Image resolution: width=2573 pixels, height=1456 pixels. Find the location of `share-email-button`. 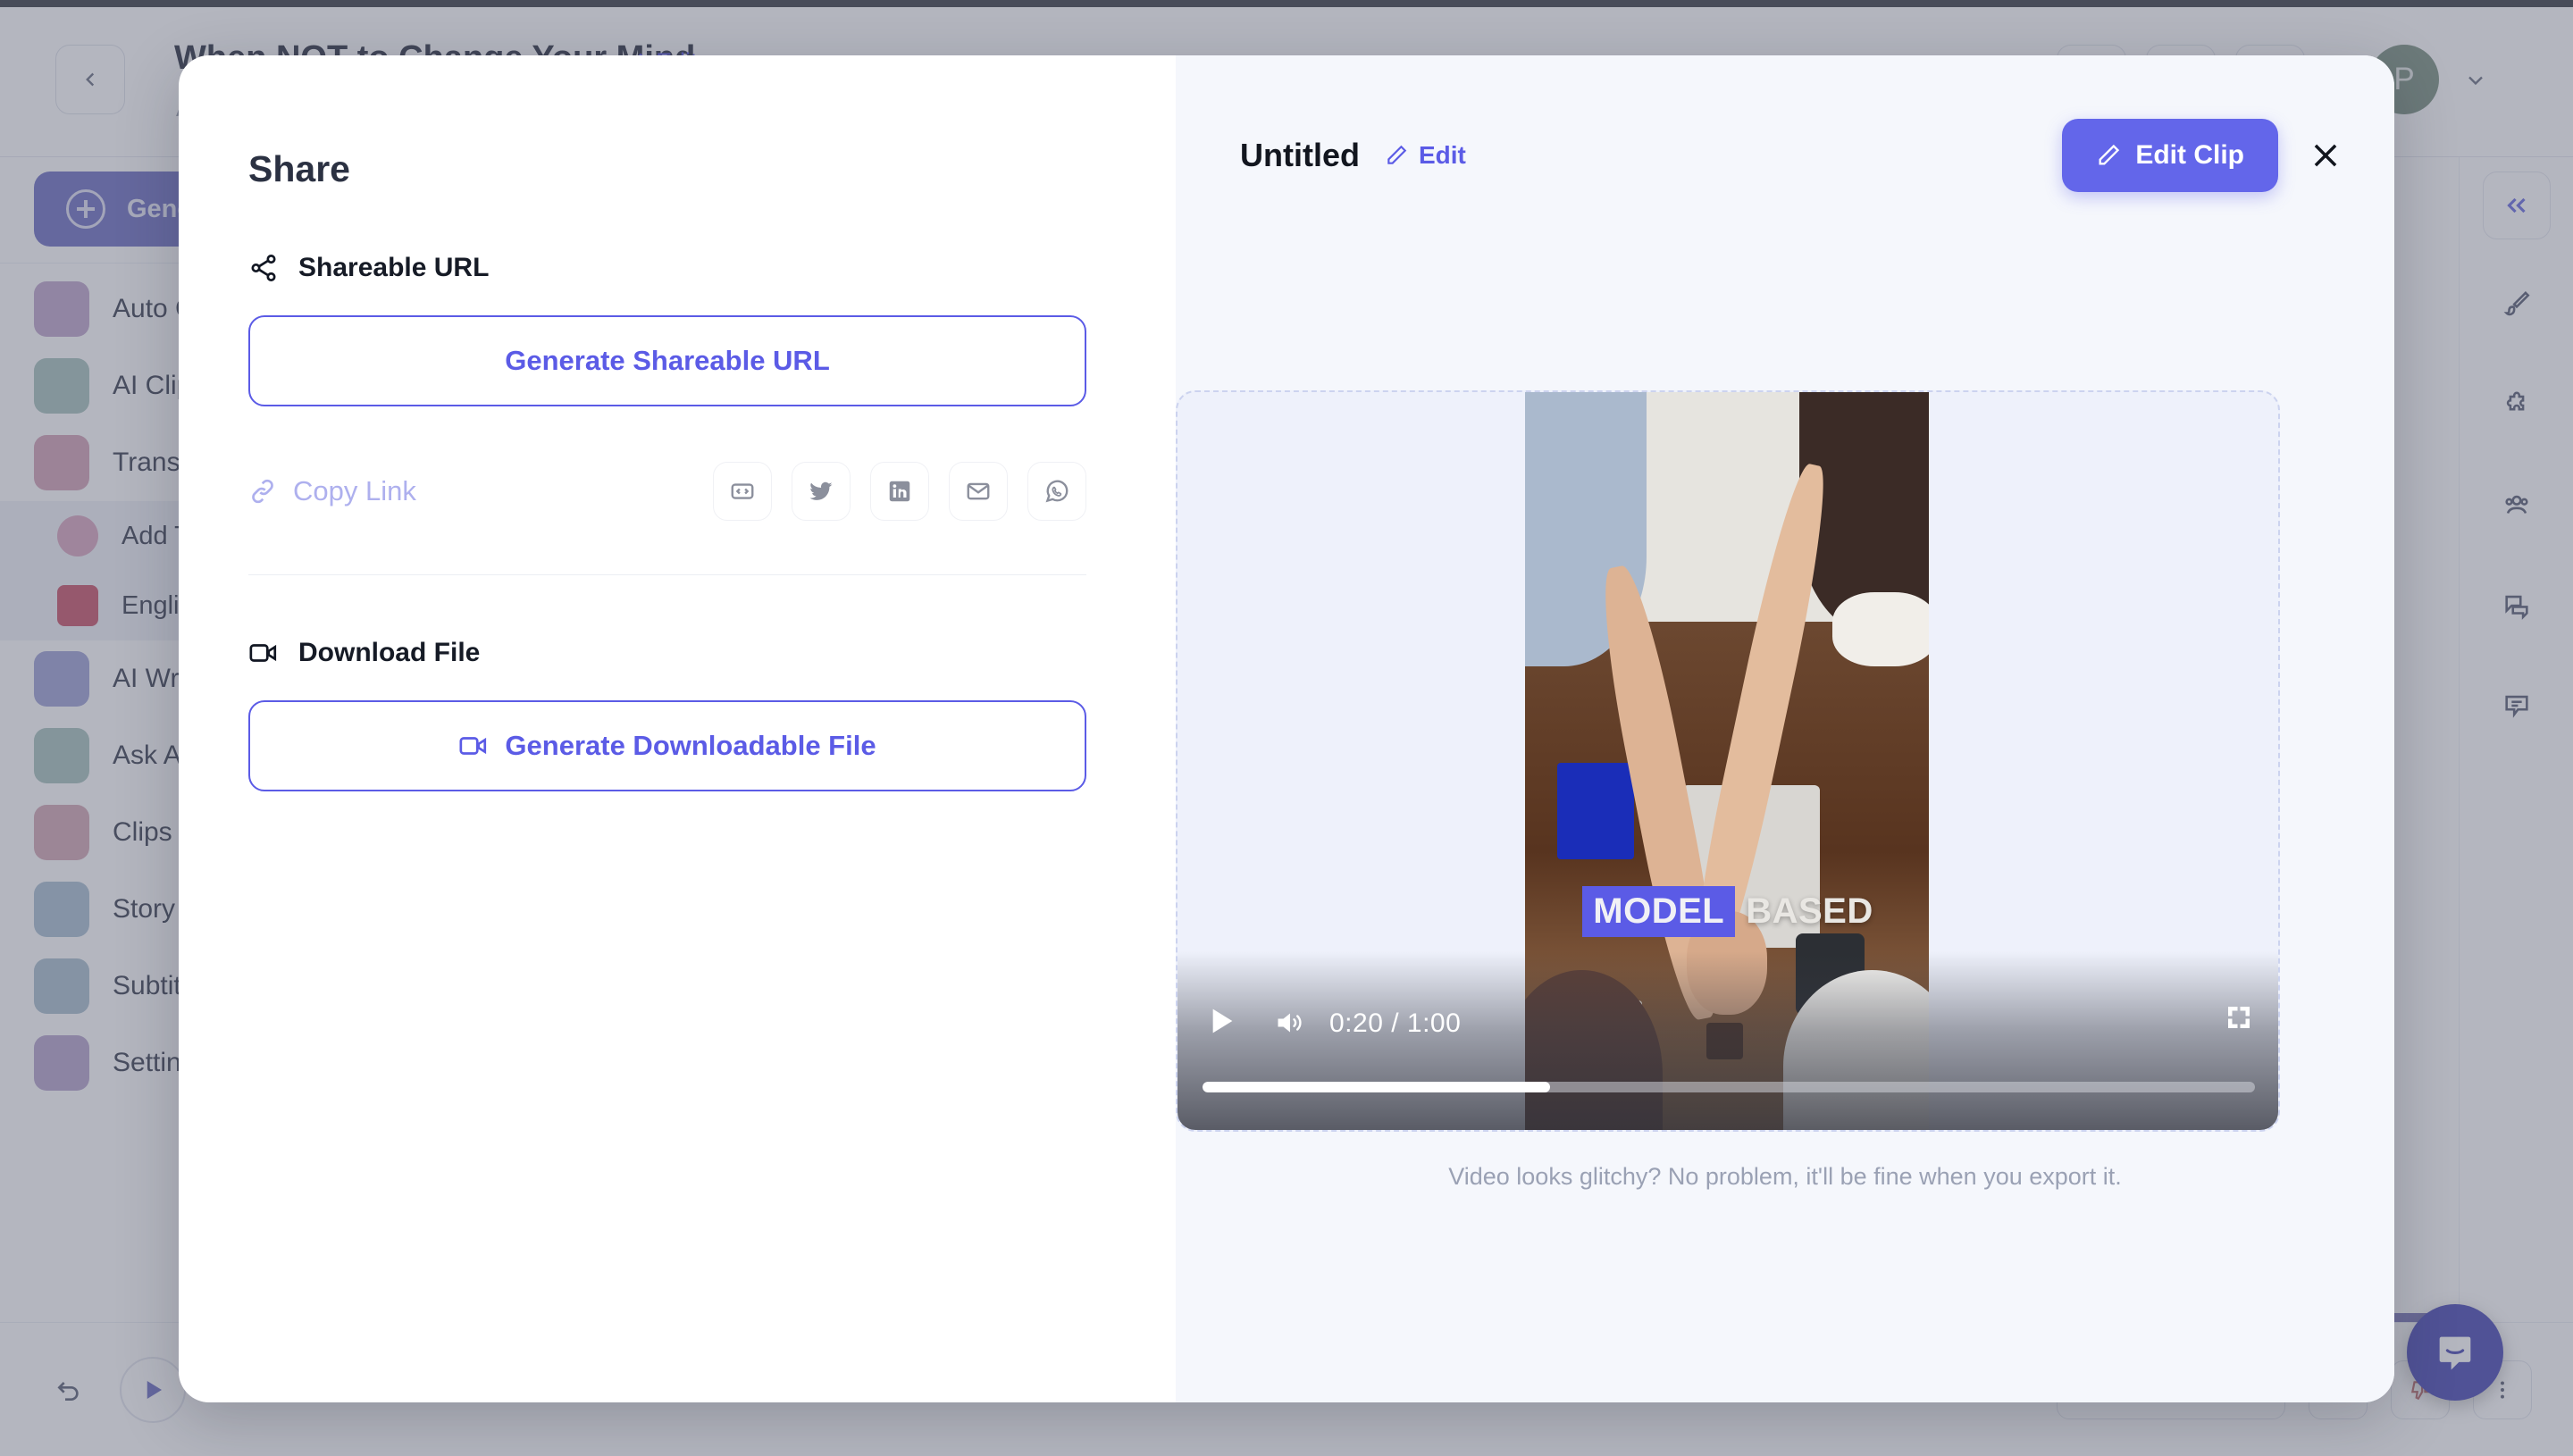

share-email-button is located at coordinates (978, 491).